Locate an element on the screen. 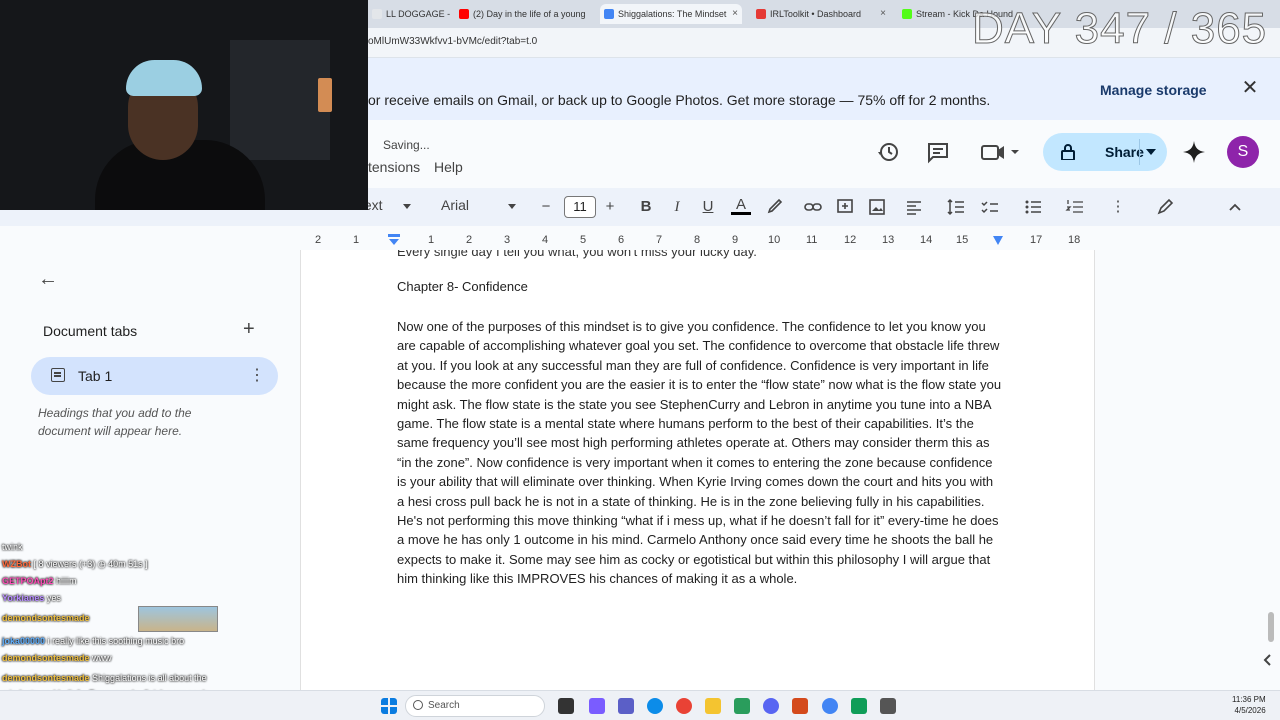 The image size is (1280, 720). right-indent-marker-icon is located at coordinates (998, 240).